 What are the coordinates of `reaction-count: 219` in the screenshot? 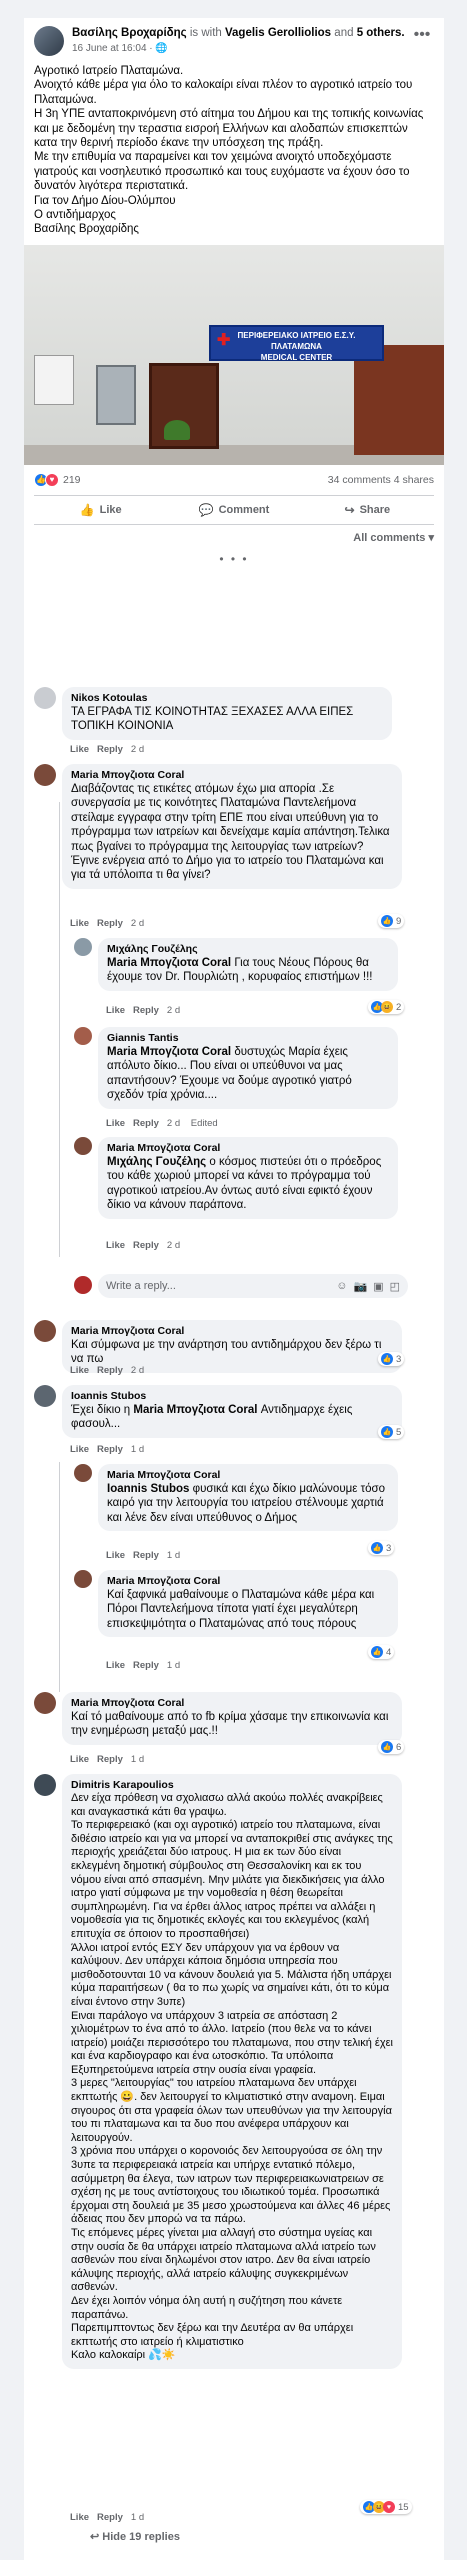 It's located at (72, 480).